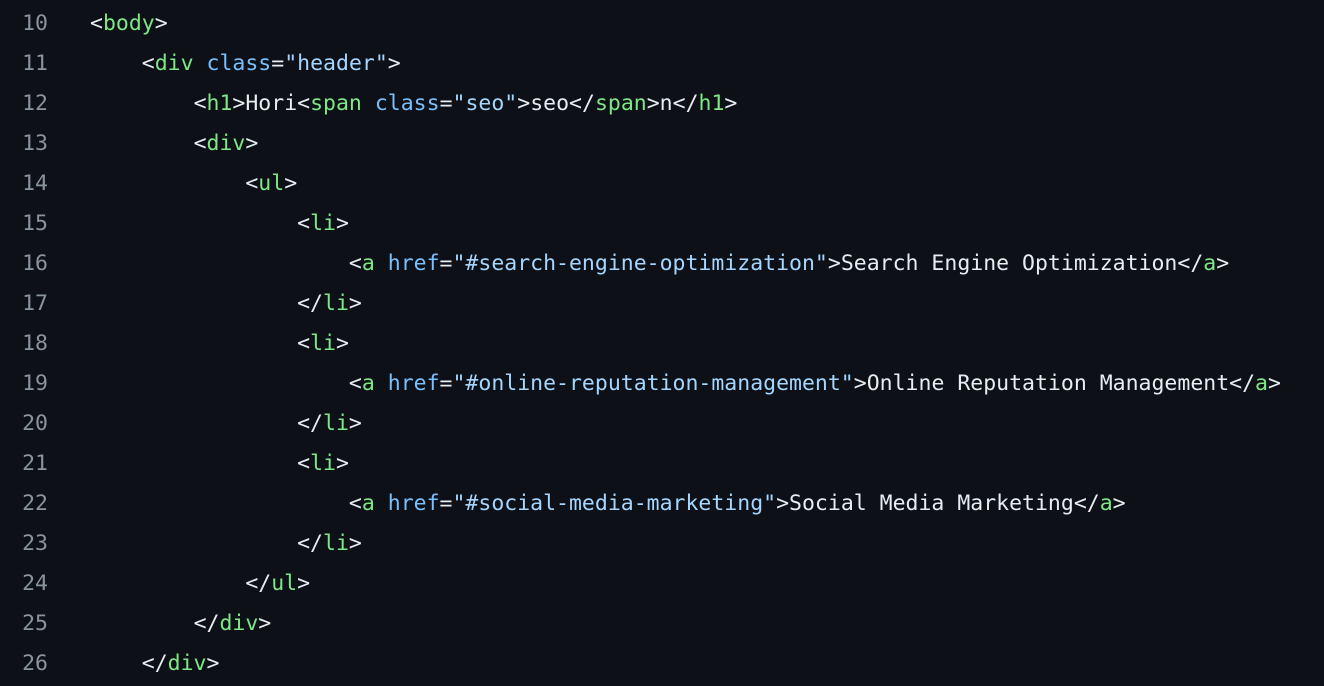 This screenshot has height=686, width=1324. Describe the element at coordinates (205, 423) in the screenshot. I see `code-text: </li>` at that location.